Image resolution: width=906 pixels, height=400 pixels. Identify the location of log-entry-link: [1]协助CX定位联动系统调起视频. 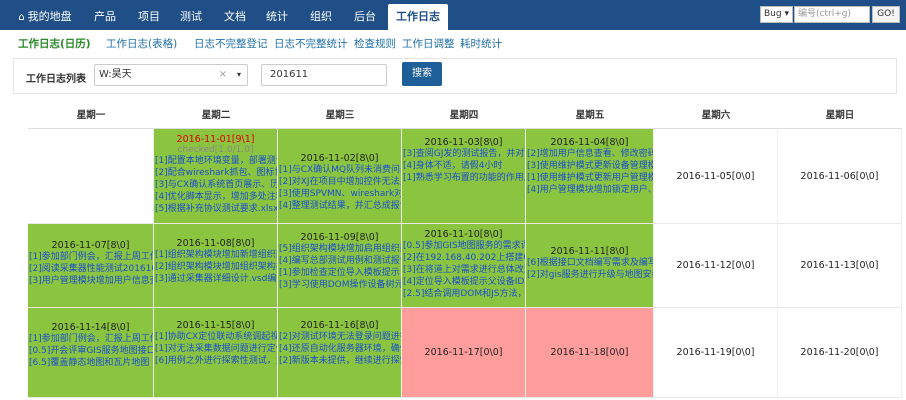
(215, 337).